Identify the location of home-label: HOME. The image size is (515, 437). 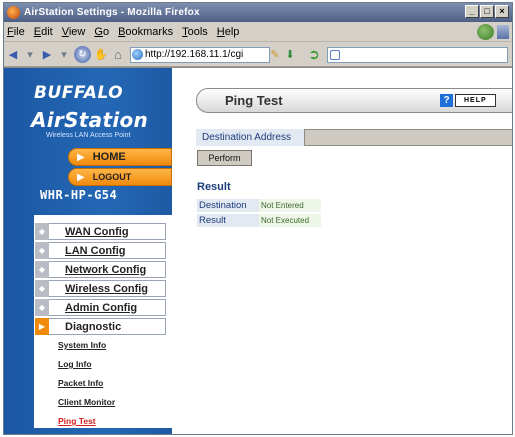
(109, 157).